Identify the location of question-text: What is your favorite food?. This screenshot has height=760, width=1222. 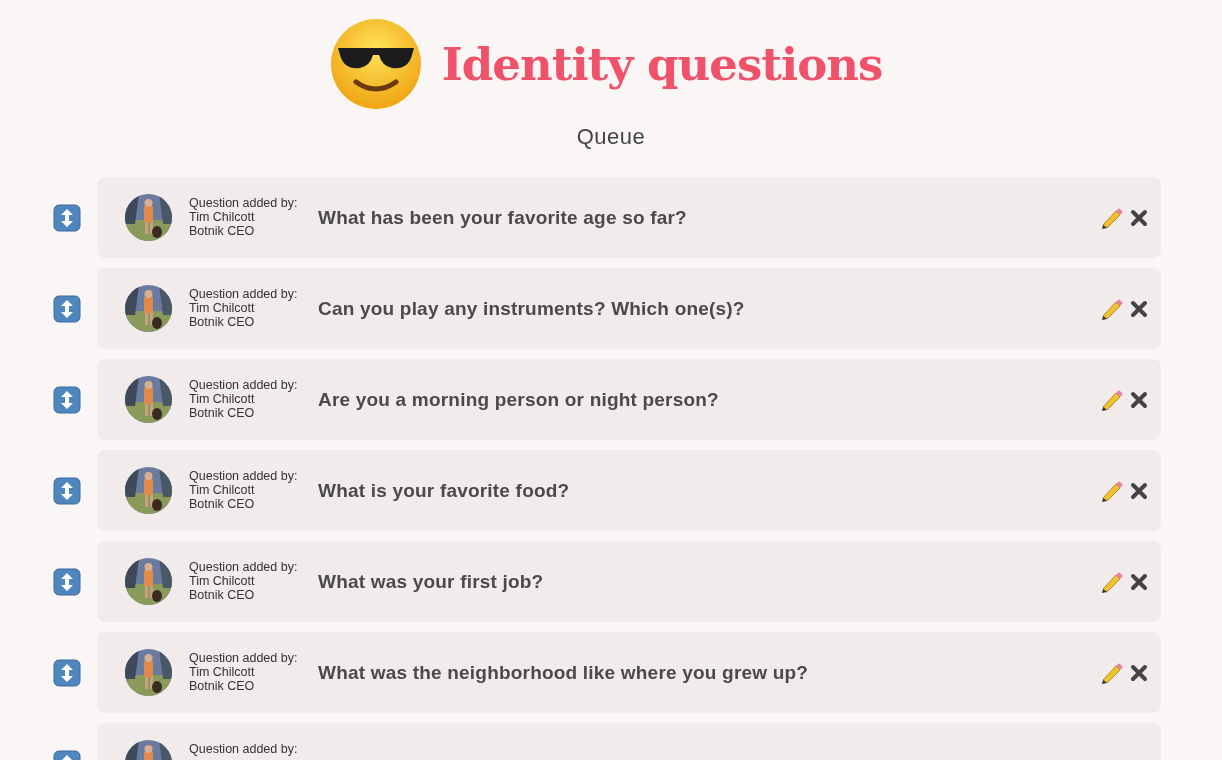
(444, 490).